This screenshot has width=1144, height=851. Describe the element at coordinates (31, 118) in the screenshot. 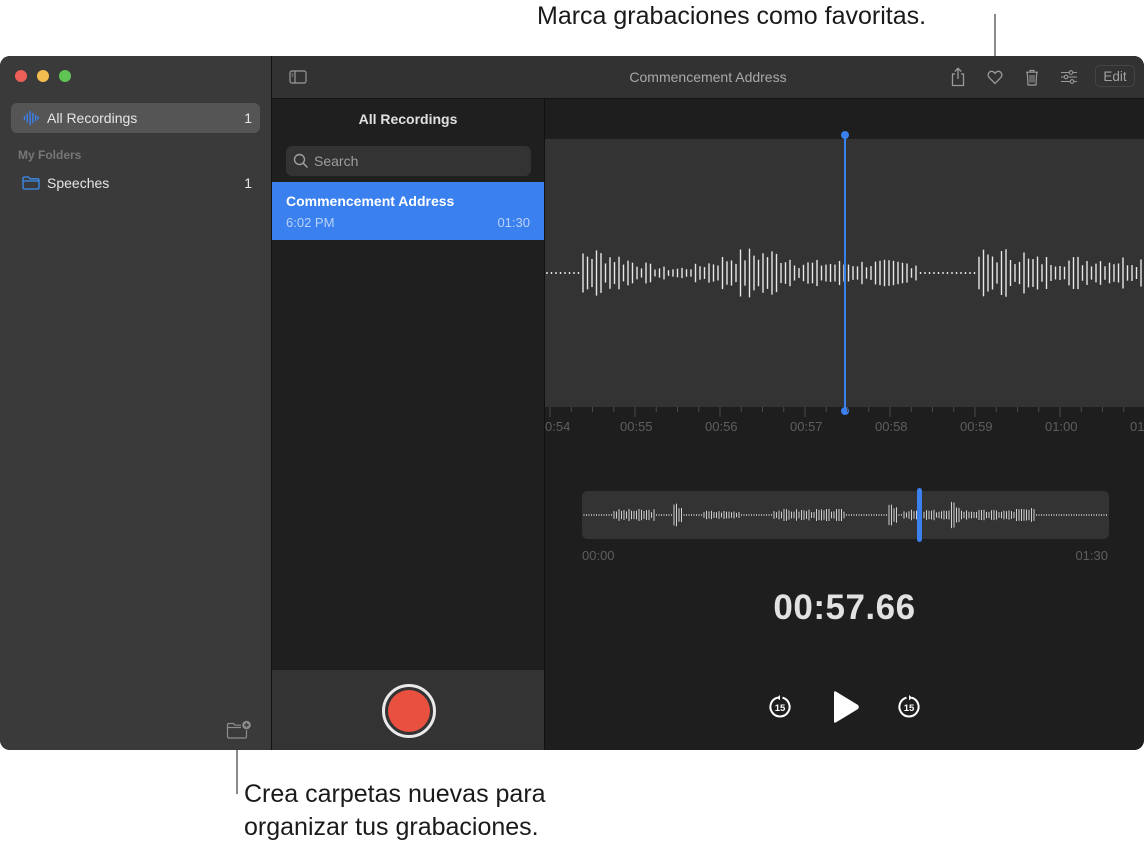

I see `waveform-icon` at that location.